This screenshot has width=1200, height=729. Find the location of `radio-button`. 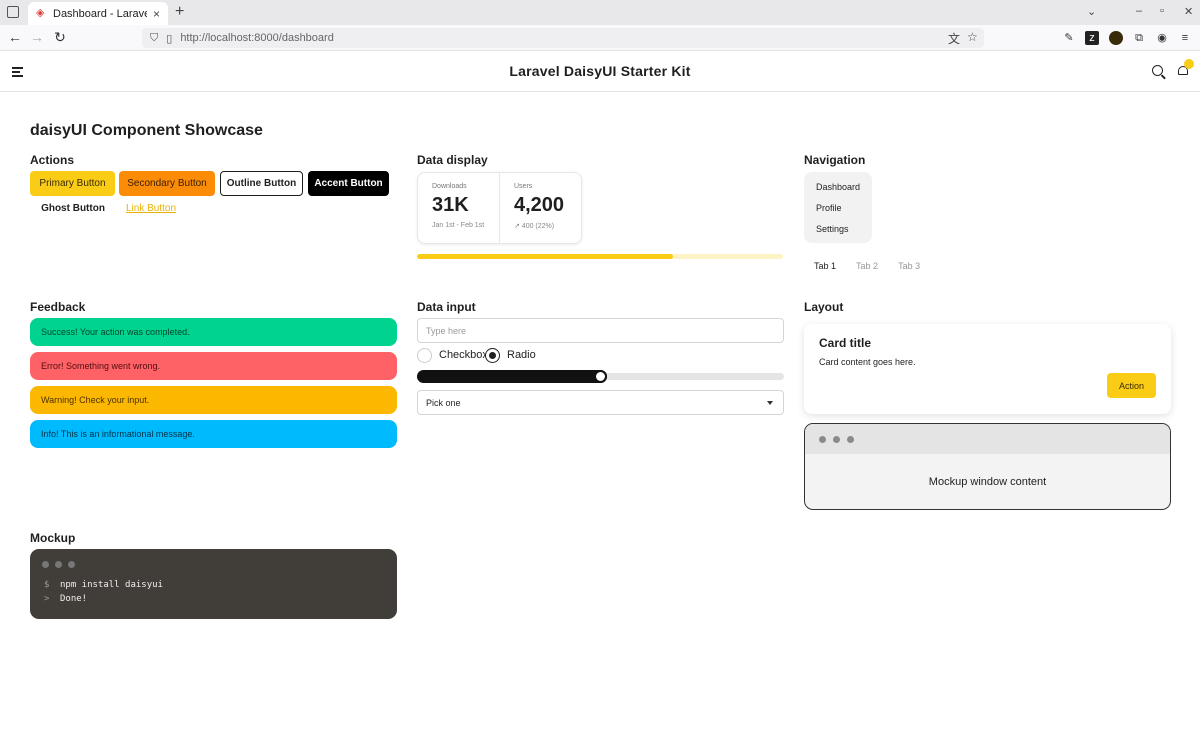

radio-button is located at coordinates (492, 355).